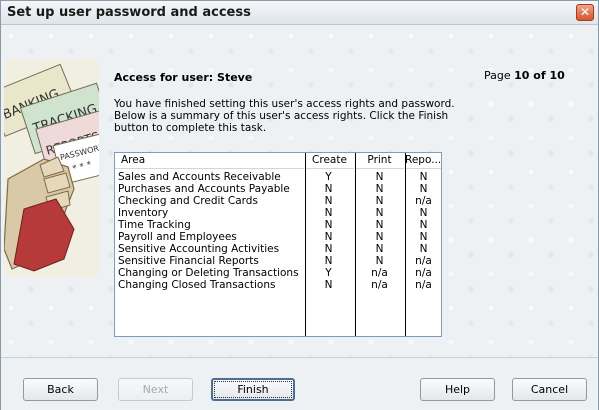 The width and height of the screenshot is (599, 410). I want to click on button-bar: Back Next Finish Help Cancel, so click(299, 383).